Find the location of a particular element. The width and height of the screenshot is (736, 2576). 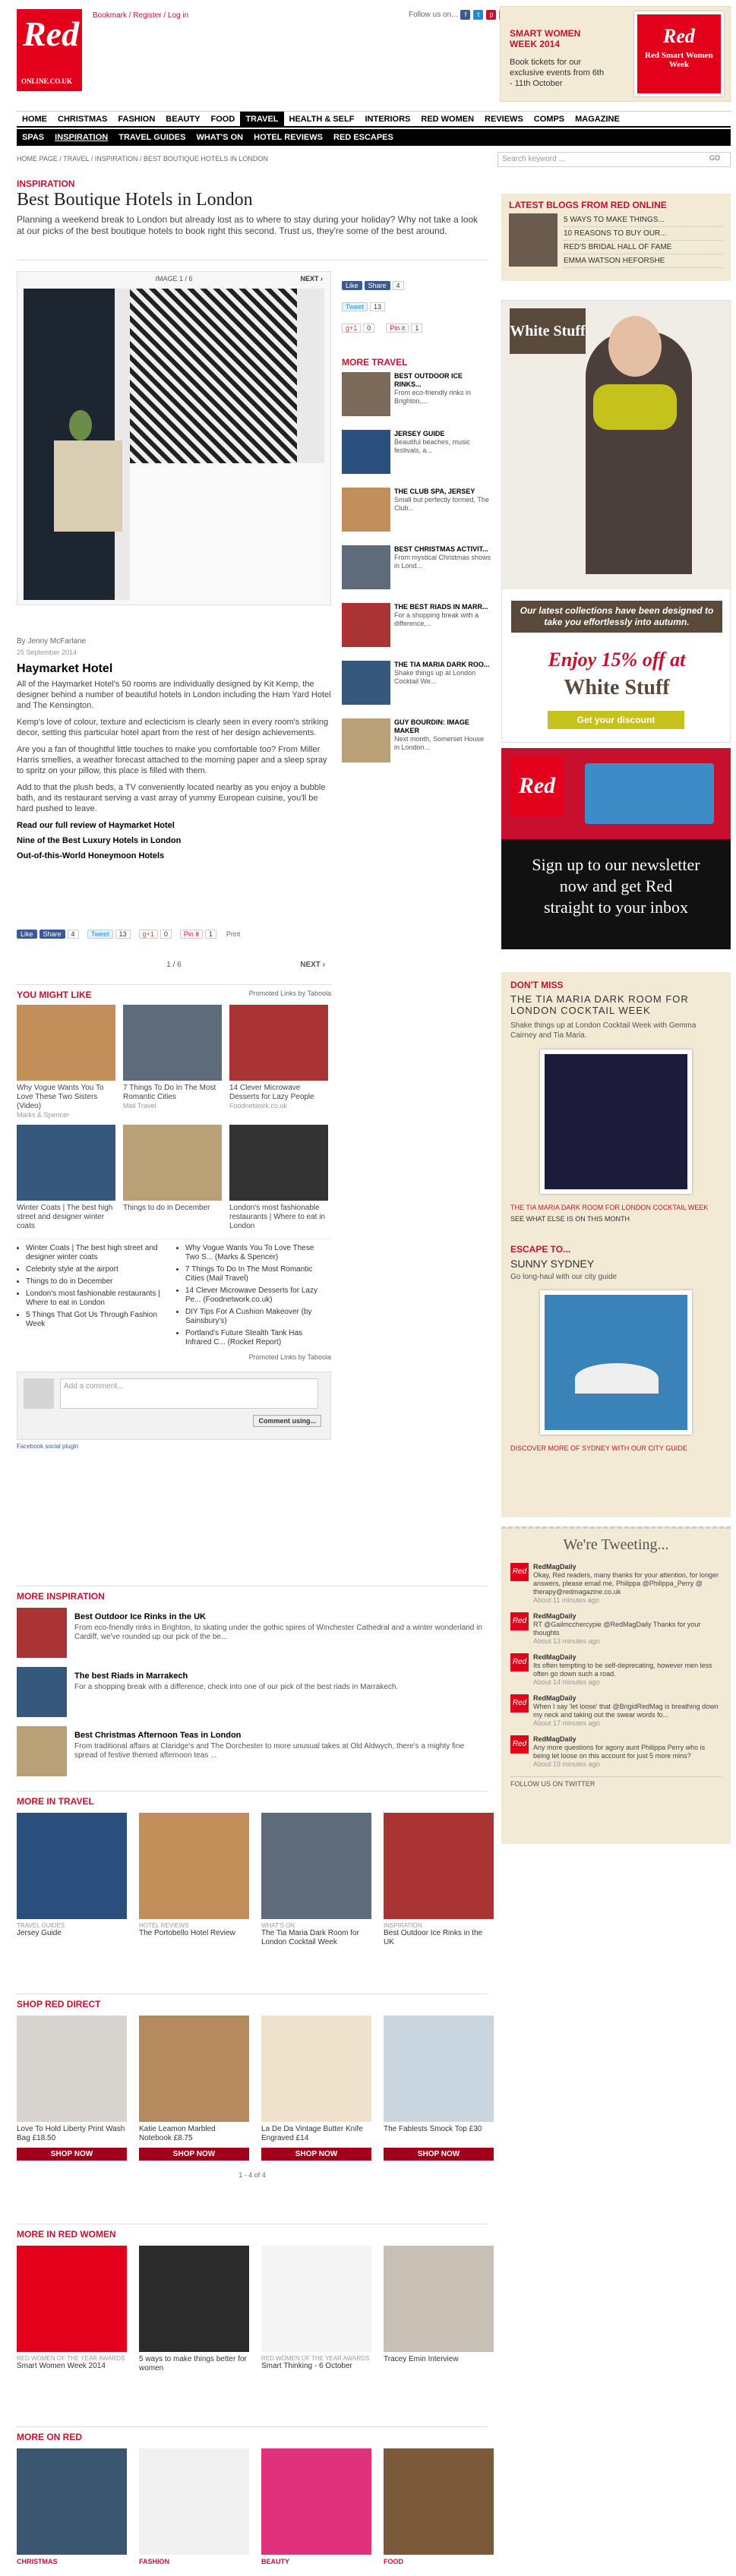

pinterest-icon: p is located at coordinates (491, 15).